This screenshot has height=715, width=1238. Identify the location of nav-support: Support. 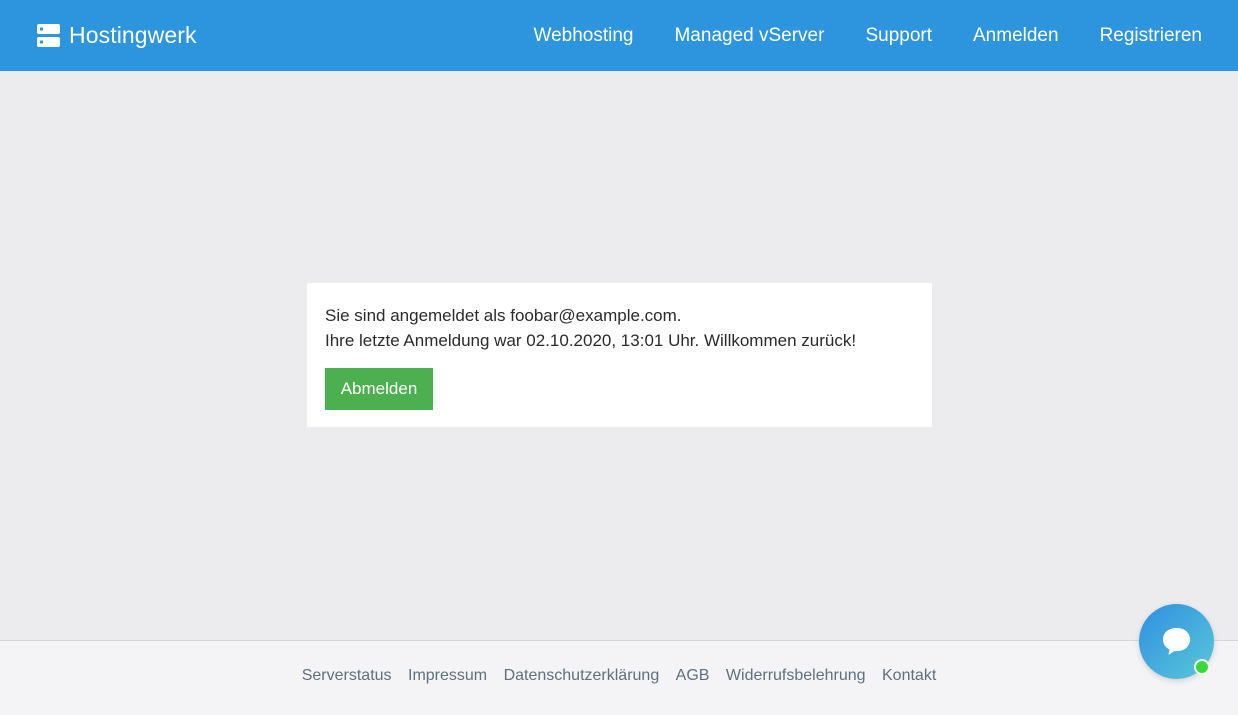
(898, 36).